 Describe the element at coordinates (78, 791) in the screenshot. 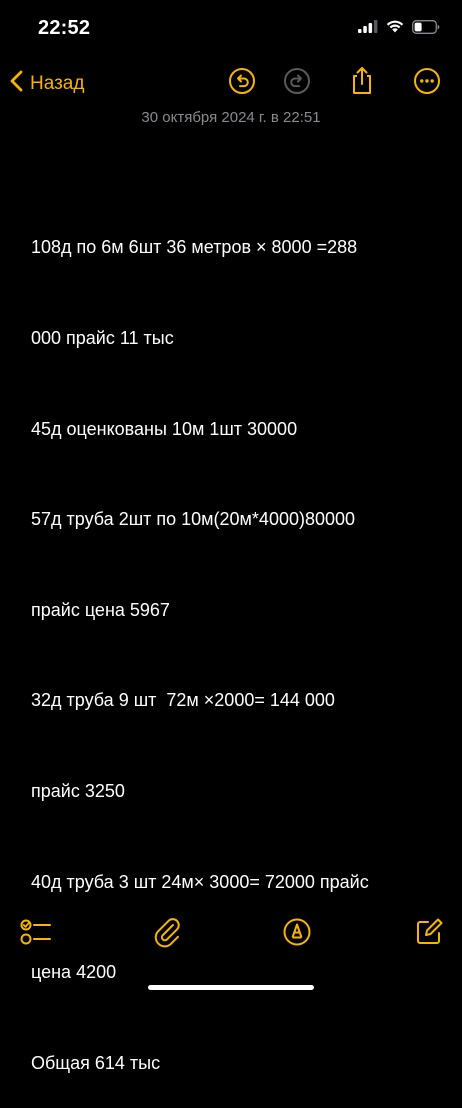

I see `note-line: прайс 3250` at that location.